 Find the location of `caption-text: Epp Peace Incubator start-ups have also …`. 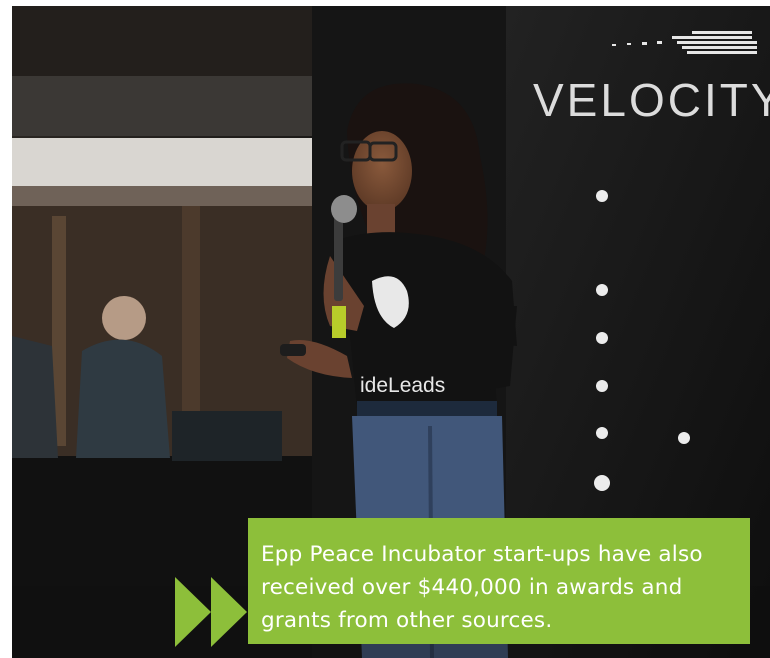

caption-text: Epp Peace Incubator start-ups have also … is located at coordinates (482, 587).